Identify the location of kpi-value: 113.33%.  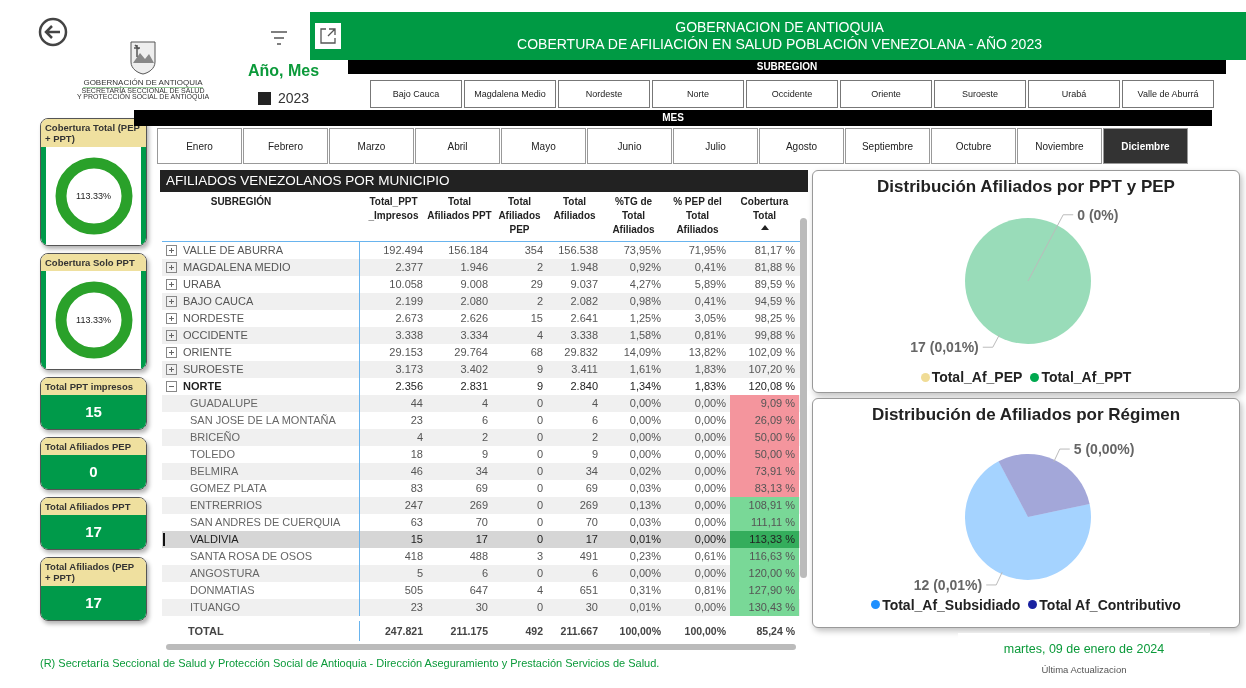
(93, 320).